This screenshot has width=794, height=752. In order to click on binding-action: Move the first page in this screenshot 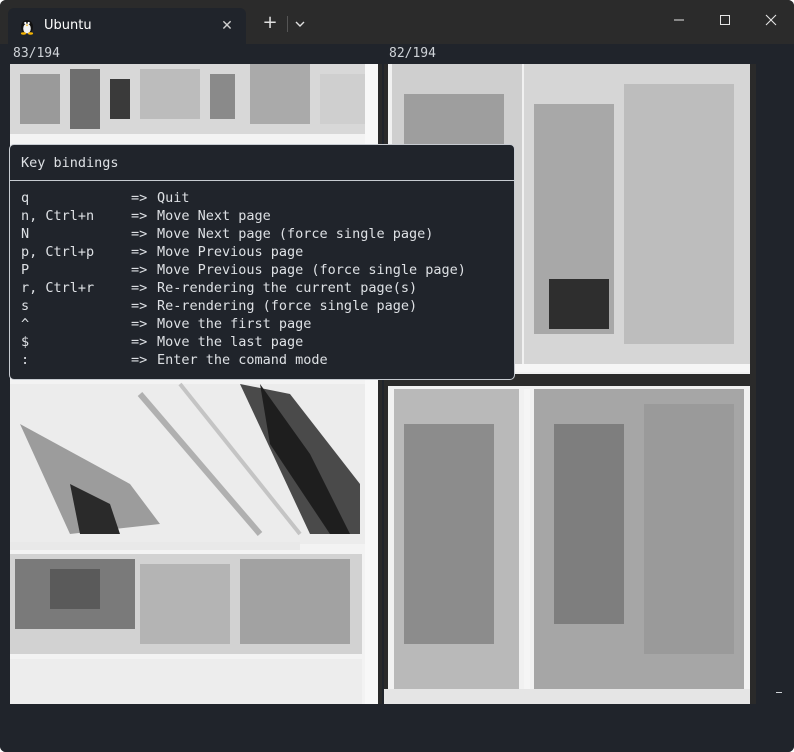, I will do `click(234, 324)`.